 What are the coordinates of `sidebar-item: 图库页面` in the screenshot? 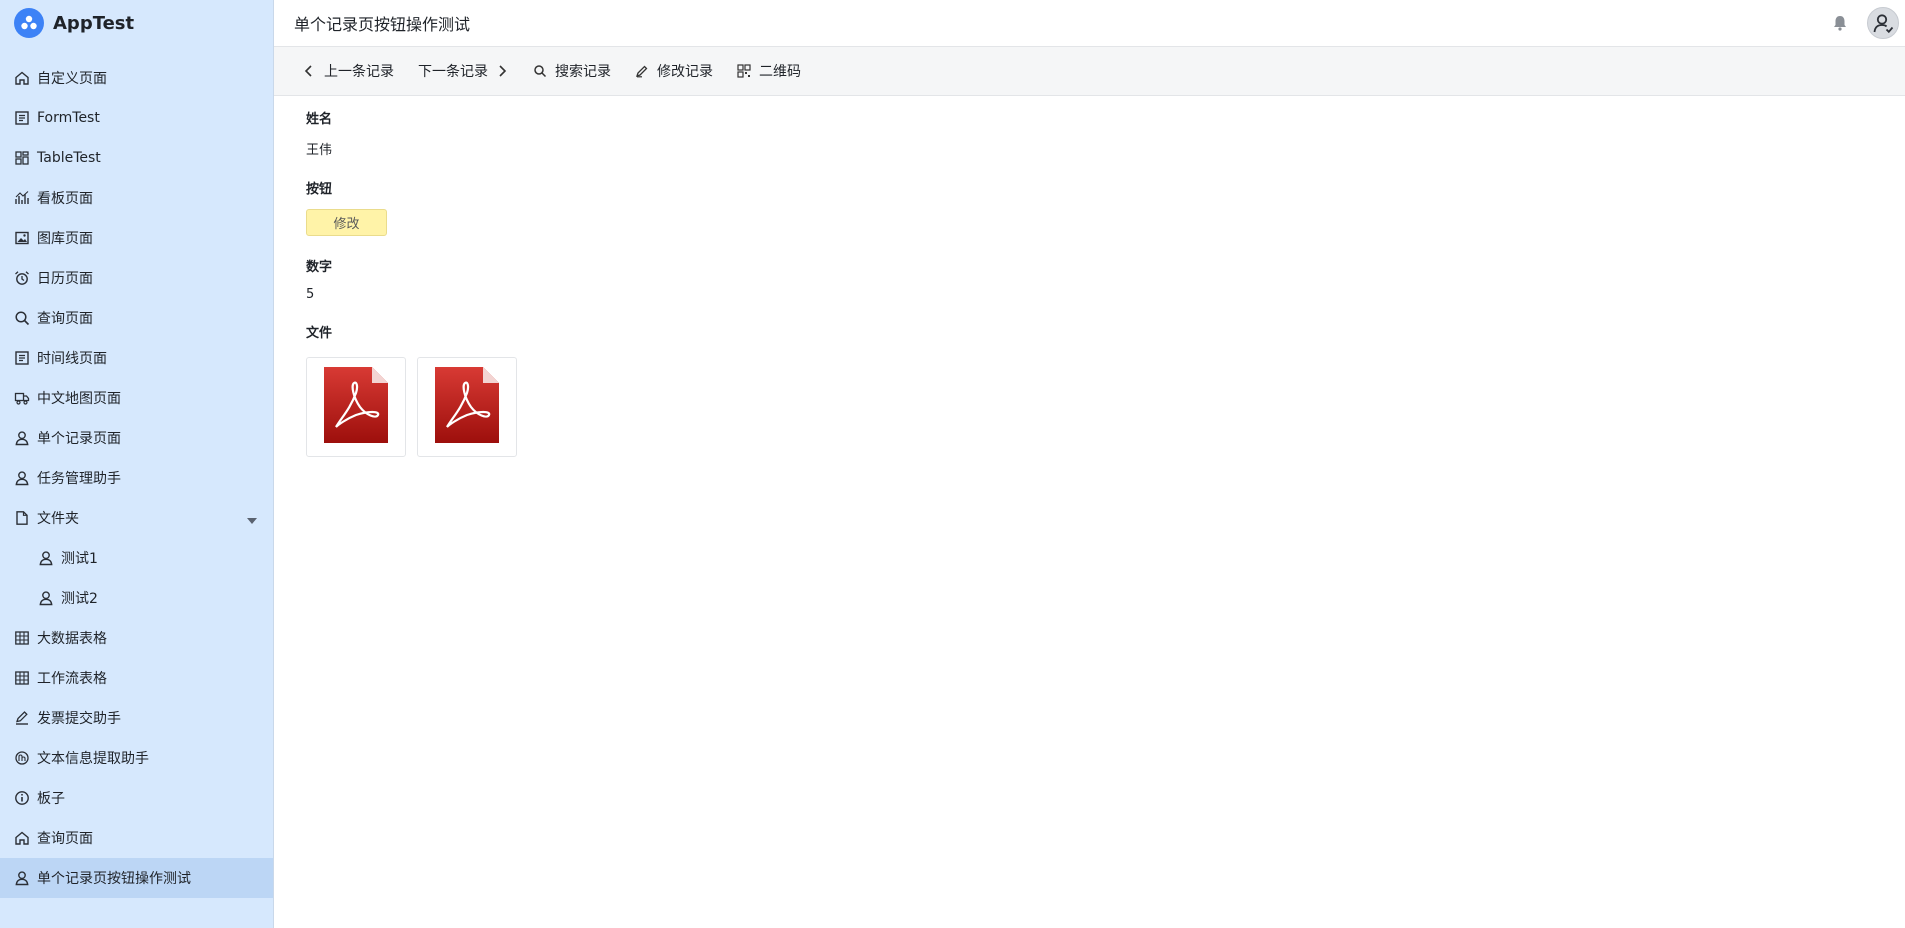 It's located at (136, 238).